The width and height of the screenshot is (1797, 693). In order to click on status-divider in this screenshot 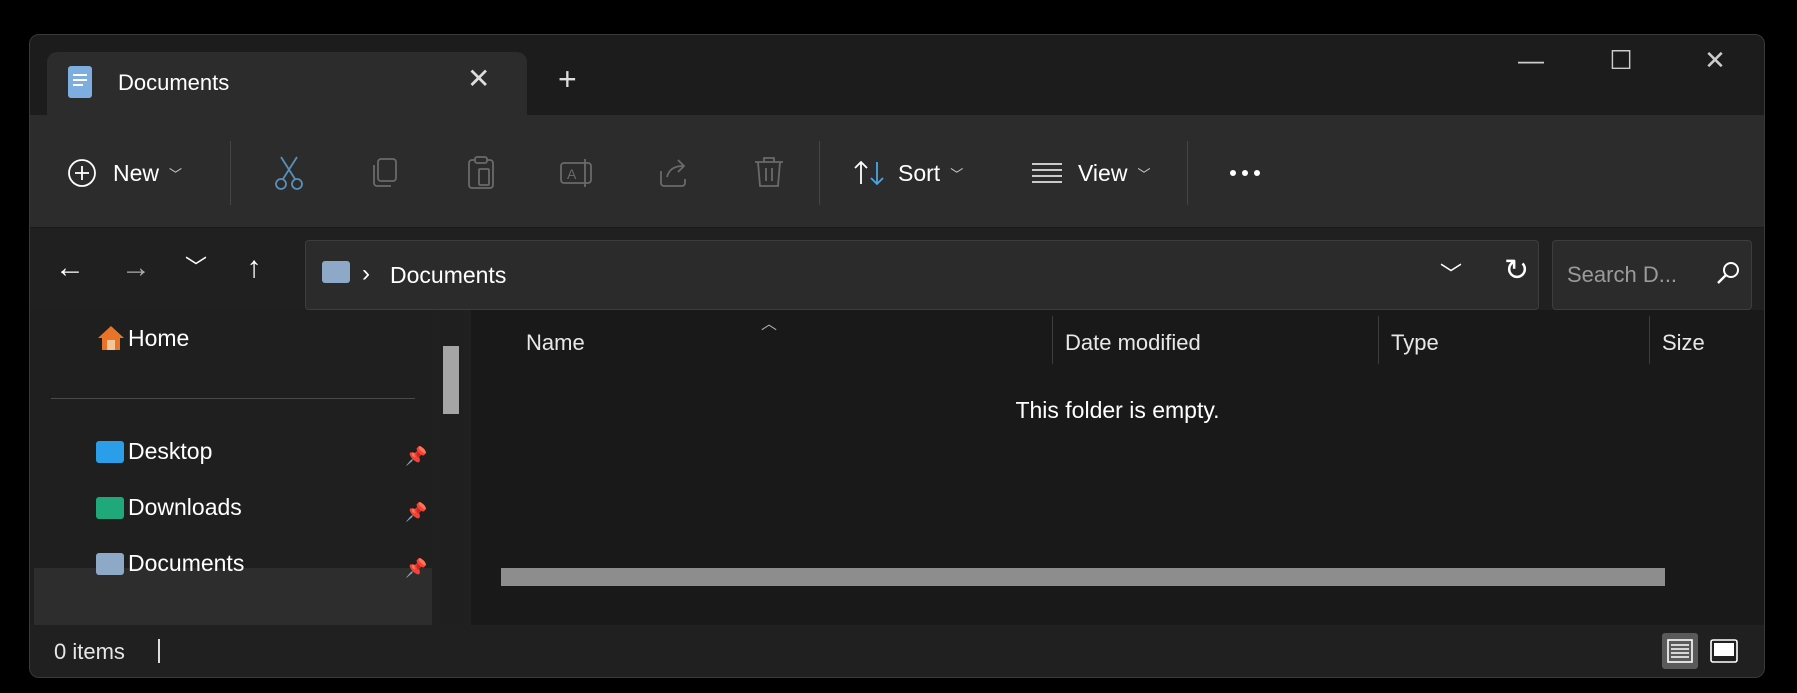, I will do `click(159, 651)`.